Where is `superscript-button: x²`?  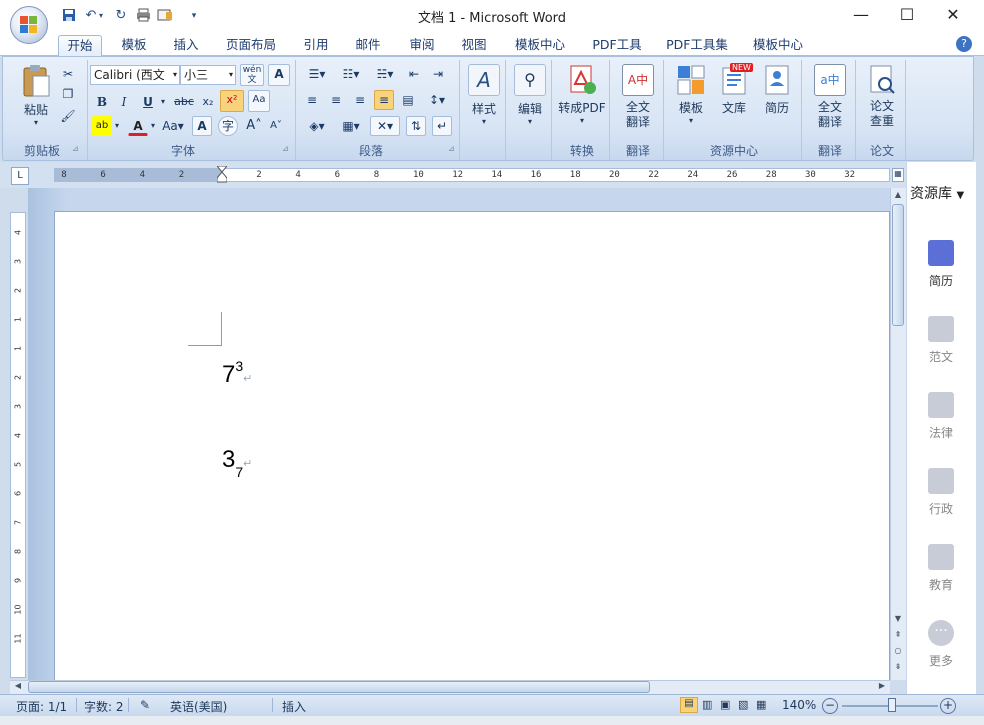 superscript-button: x² is located at coordinates (232, 101).